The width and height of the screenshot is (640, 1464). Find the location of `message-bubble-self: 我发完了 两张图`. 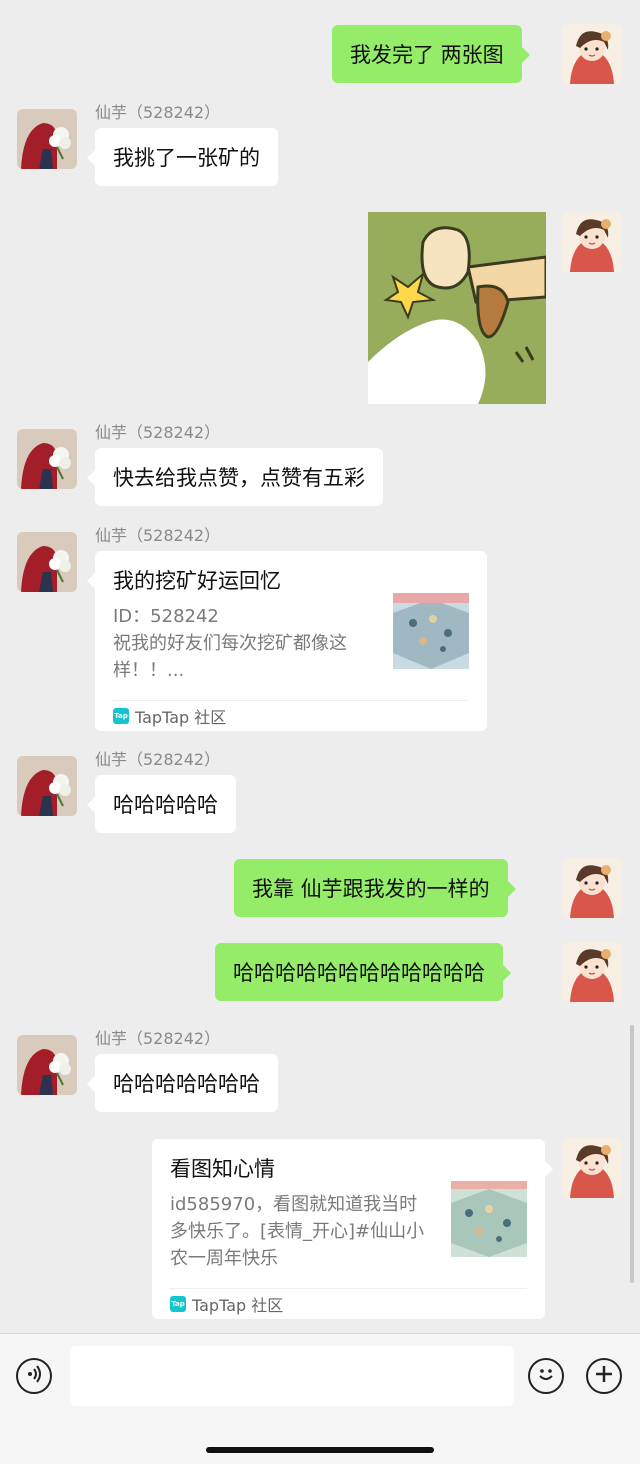

message-bubble-self: 我发完了 两张图 is located at coordinates (431, 54).